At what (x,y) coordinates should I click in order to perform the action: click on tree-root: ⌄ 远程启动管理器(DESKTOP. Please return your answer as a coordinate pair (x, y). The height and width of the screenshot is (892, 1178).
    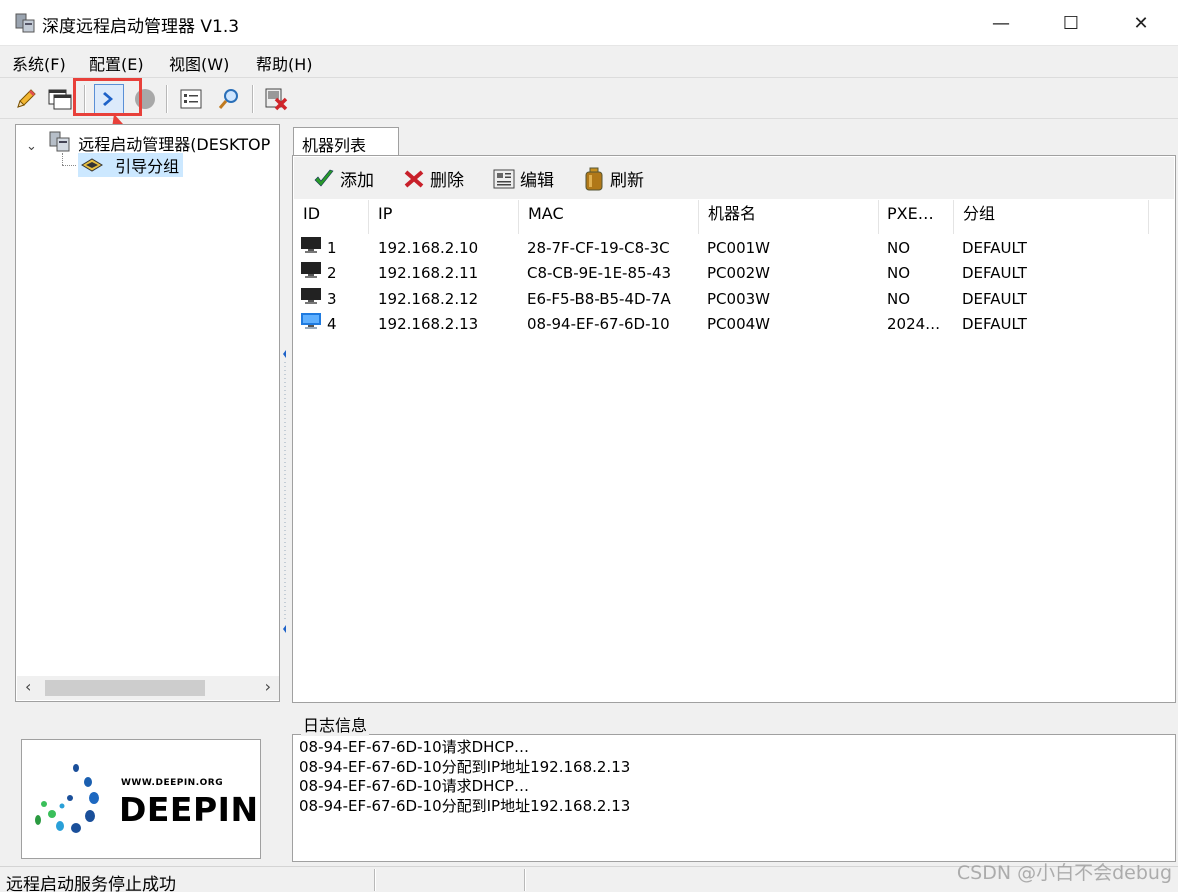
    Looking at the image, I should click on (148, 143).